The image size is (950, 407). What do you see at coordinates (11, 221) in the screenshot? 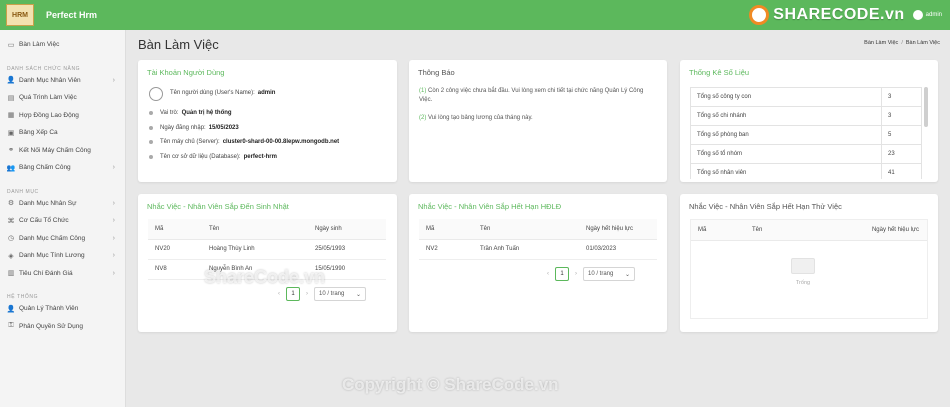
I see `org-icon: ⌘` at bounding box center [11, 221].